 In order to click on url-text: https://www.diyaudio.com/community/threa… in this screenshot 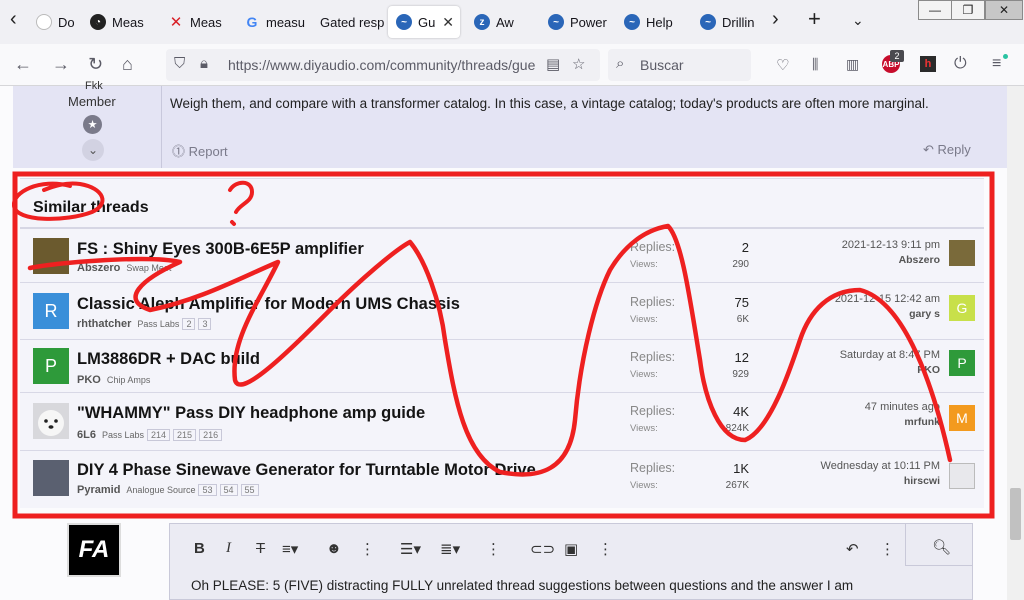, I will do `click(381, 65)`.